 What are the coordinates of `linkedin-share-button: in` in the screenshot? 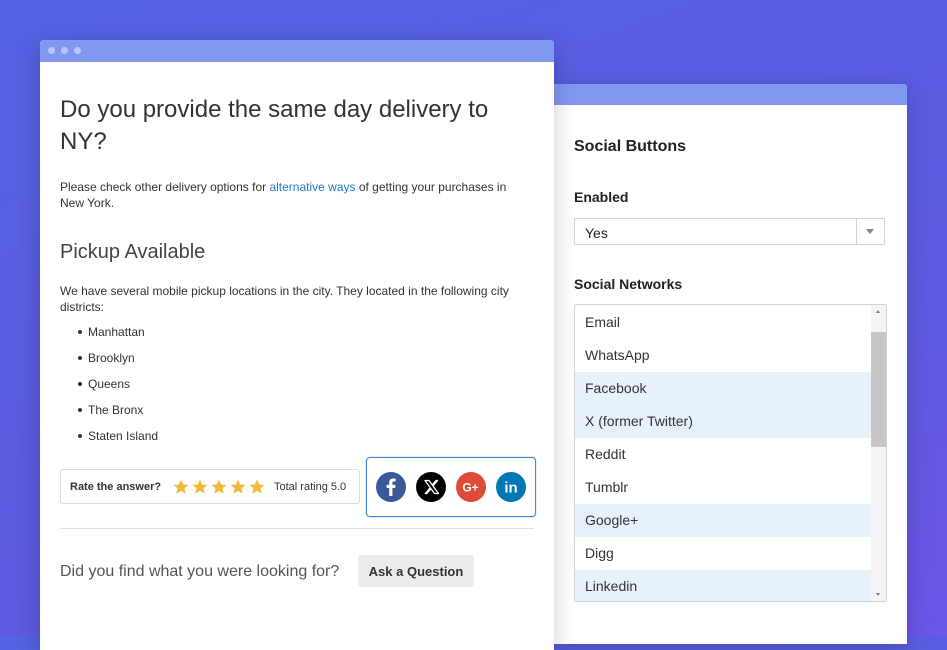 It's located at (511, 487).